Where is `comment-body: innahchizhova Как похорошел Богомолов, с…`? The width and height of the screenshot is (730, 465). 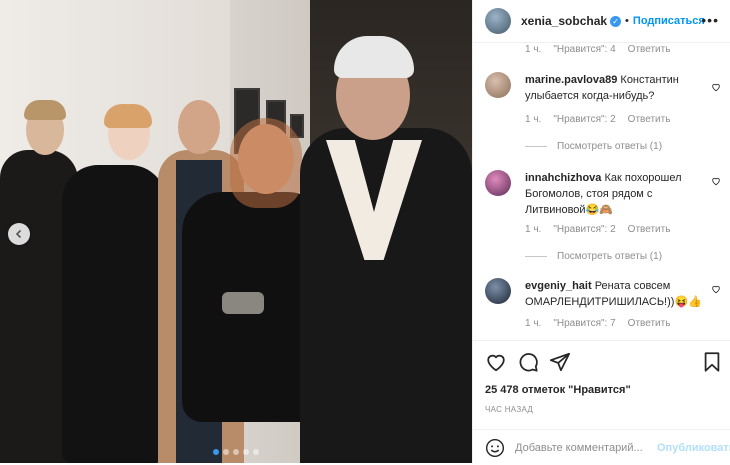 comment-body: innahchizhova Как похорошел Богомолов, с… is located at coordinates (615, 194).